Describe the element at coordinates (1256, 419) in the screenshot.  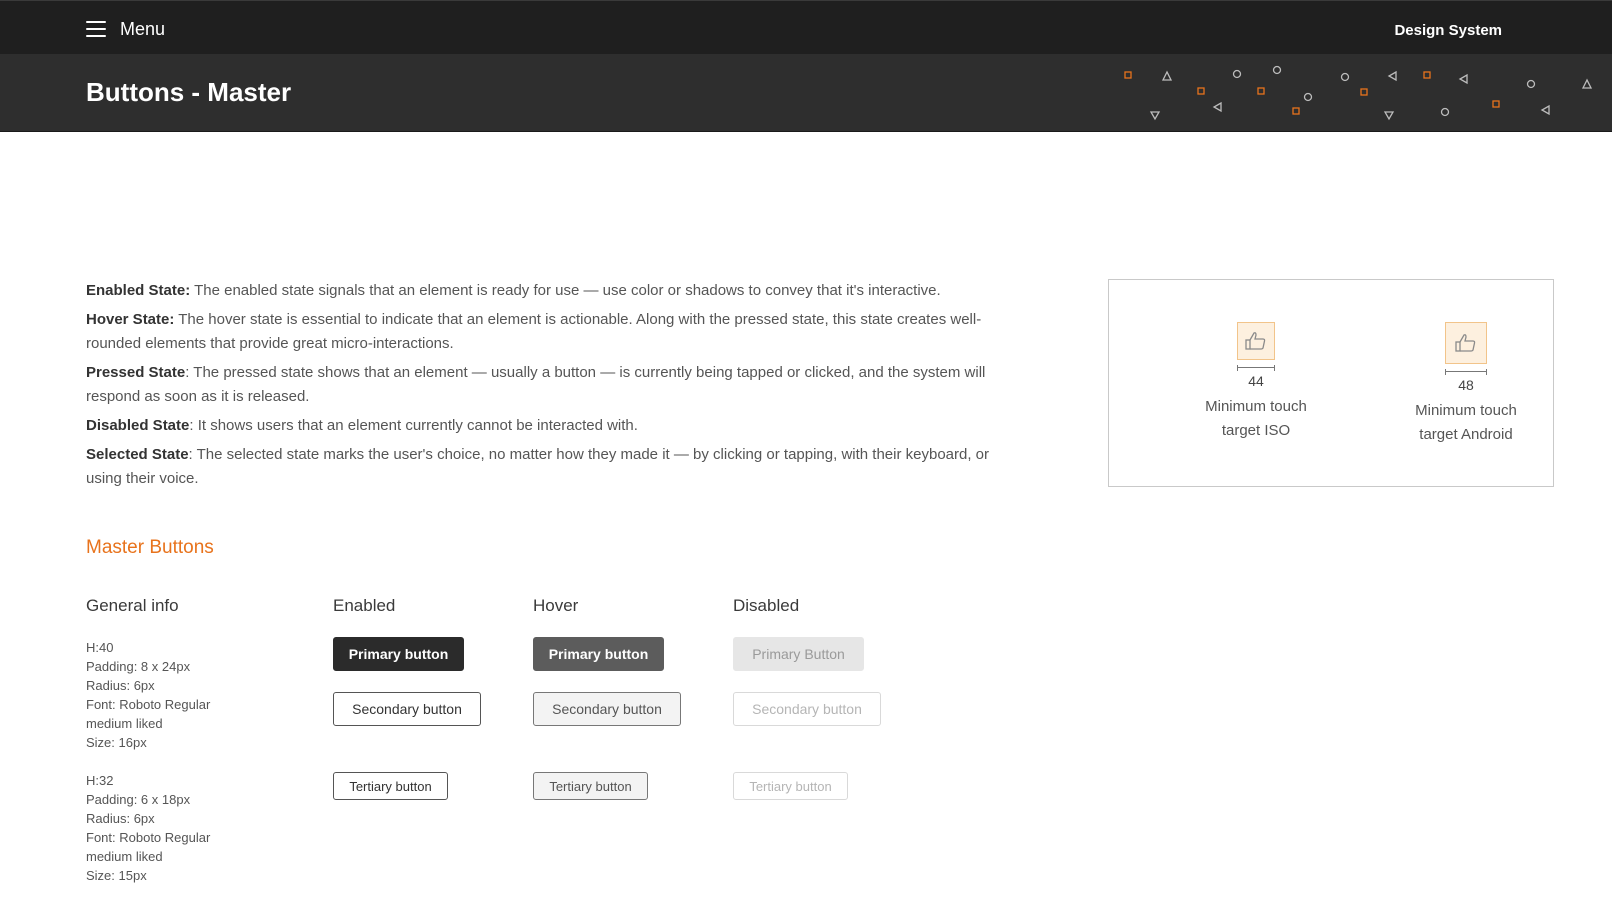
I see `touch-label: Minimum touch target ISO` at that location.